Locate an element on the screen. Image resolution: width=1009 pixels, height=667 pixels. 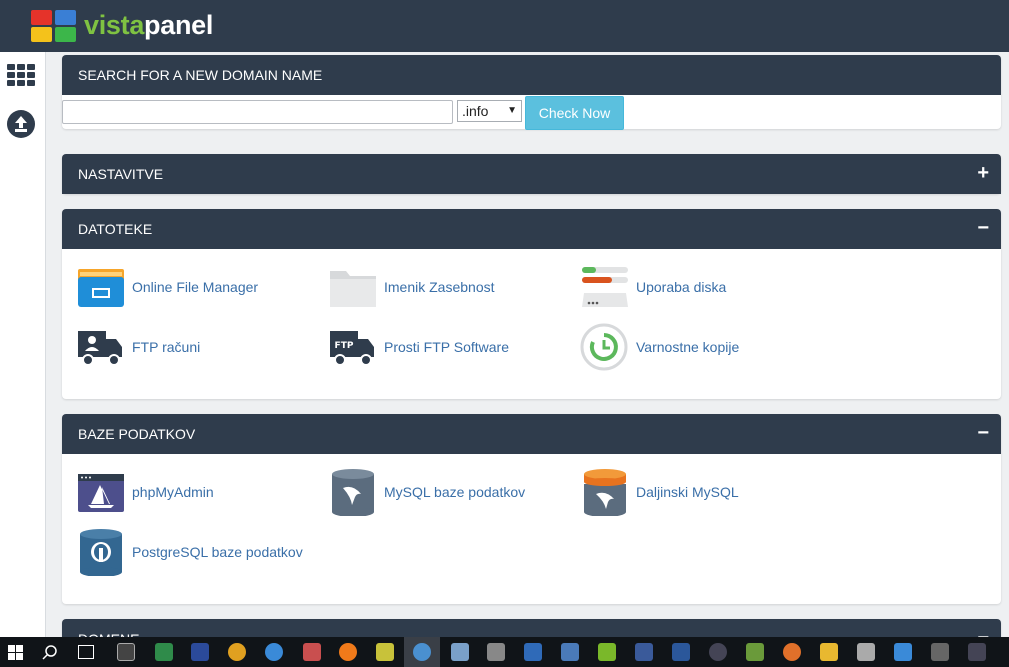
upload-icon is located at coordinates (21, 124).